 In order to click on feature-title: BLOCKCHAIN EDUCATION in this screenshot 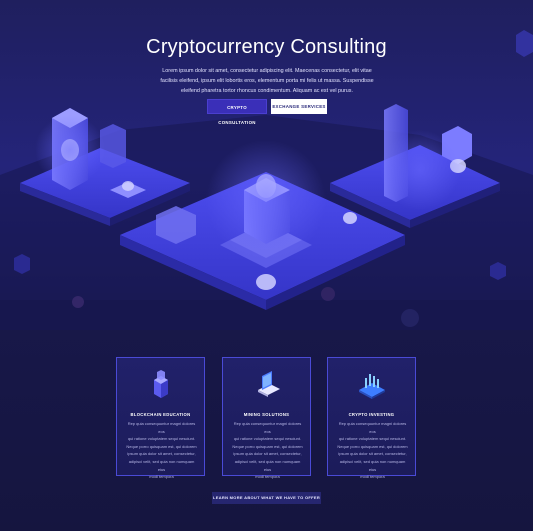, I will do `click(160, 414)`.